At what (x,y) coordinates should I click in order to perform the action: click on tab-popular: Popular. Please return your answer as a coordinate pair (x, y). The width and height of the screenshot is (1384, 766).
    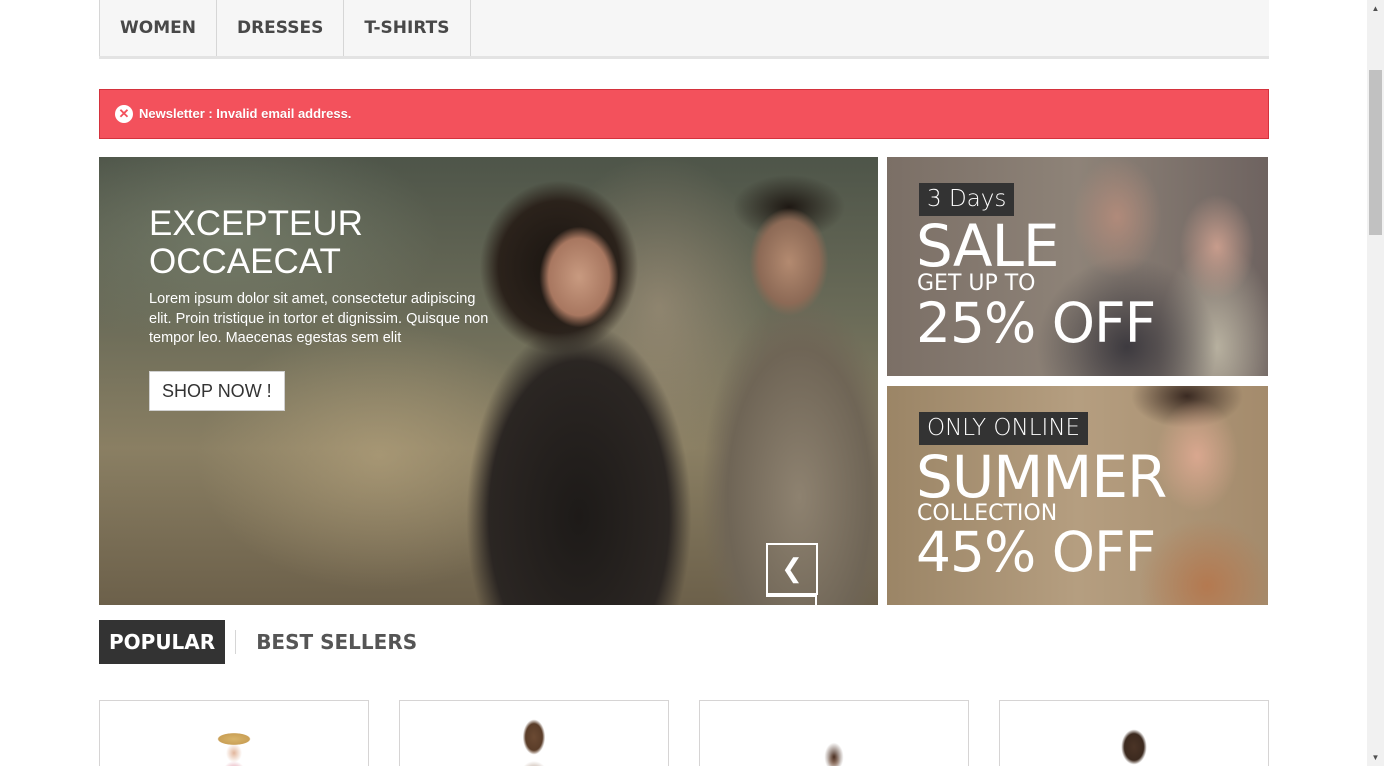
    Looking at the image, I should click on (162, 642).